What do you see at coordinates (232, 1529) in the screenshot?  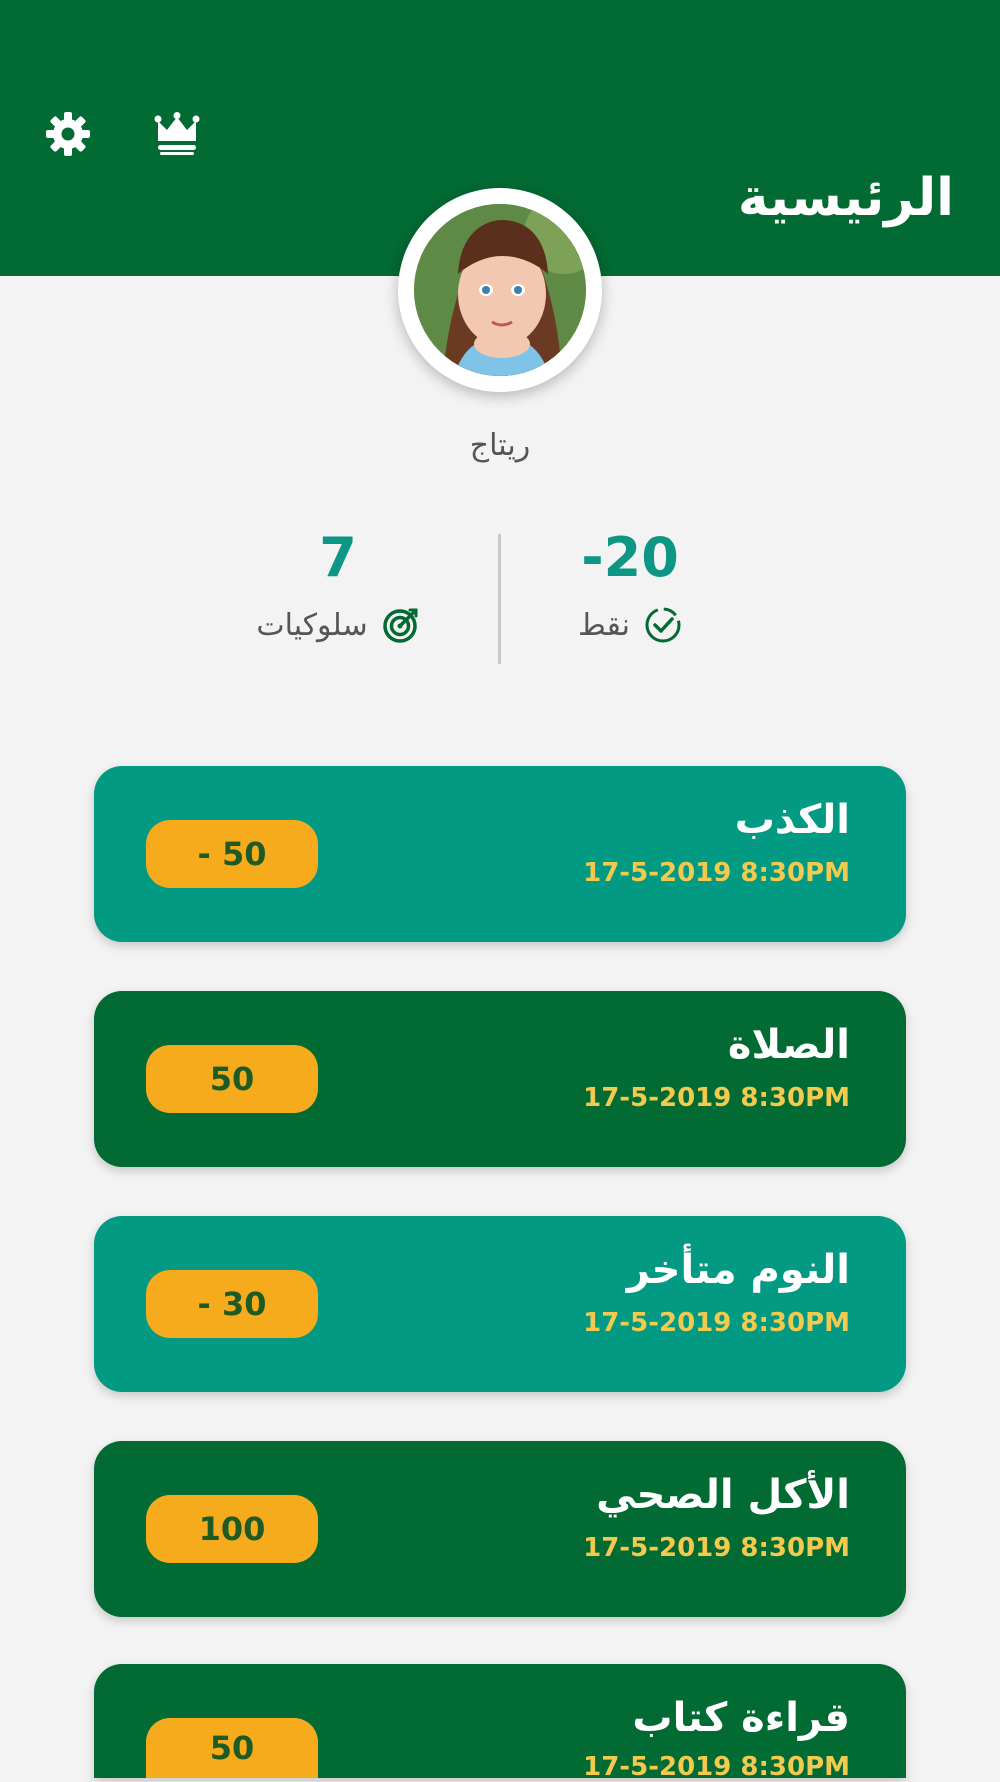 I see `behavior-points-badge: 100` at bounding box center [232, 1529].